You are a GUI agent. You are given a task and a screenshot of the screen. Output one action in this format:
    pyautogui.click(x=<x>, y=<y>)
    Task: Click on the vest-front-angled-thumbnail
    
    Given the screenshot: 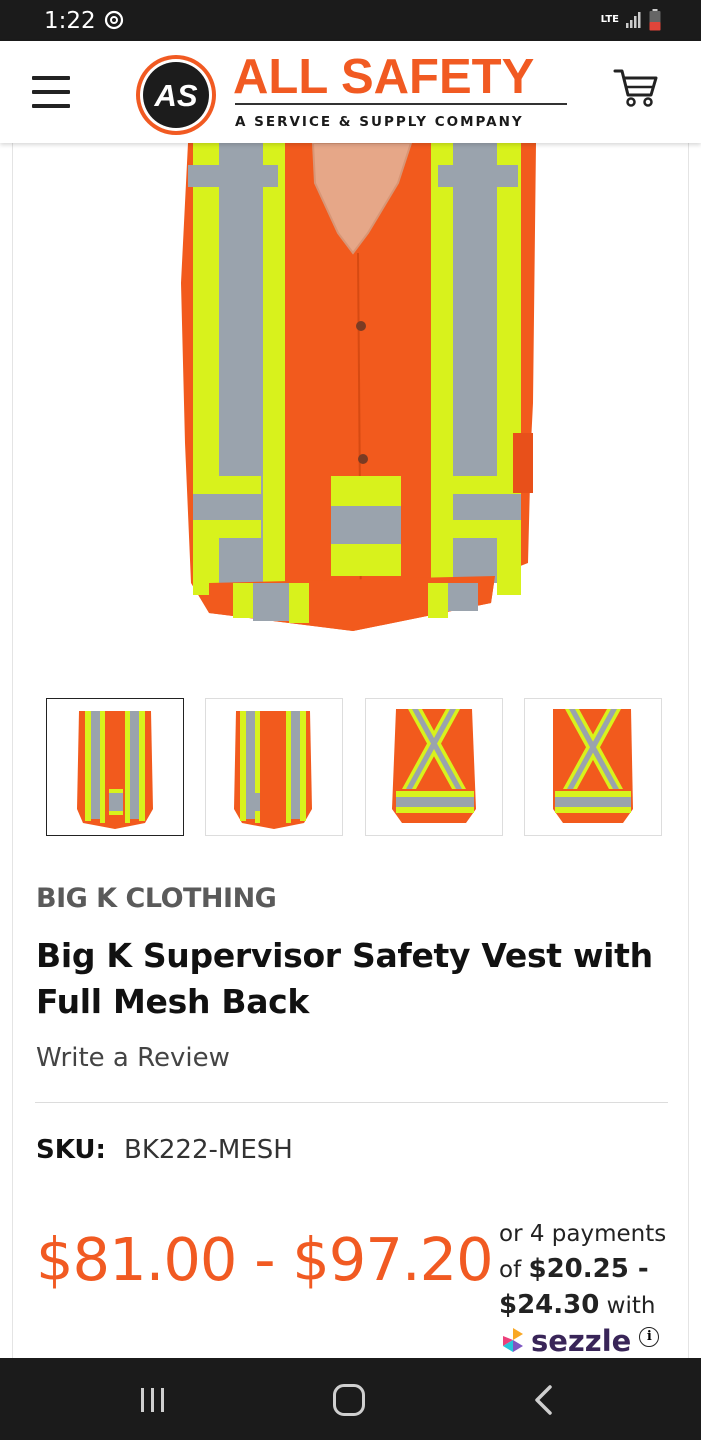 What is the action you would take?
    pyautogui.click(x=273, y=770)
    